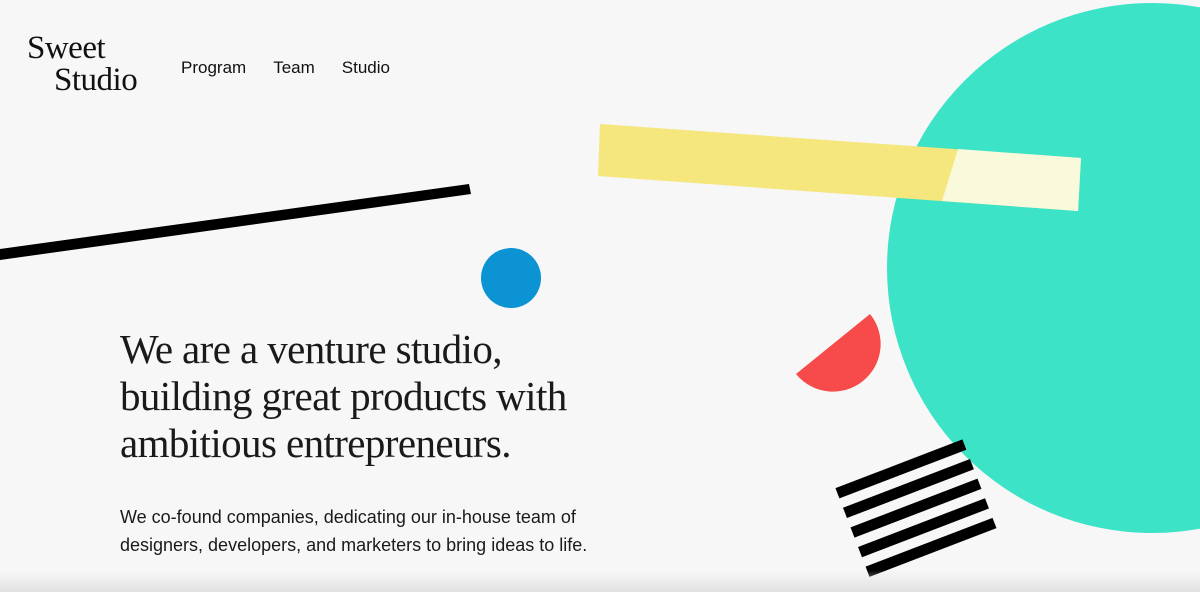  What do you see at coordinates (1011, 180) in the screenshot?
I see `yellow-bar-overlap` at bounding box center [1011, 180].